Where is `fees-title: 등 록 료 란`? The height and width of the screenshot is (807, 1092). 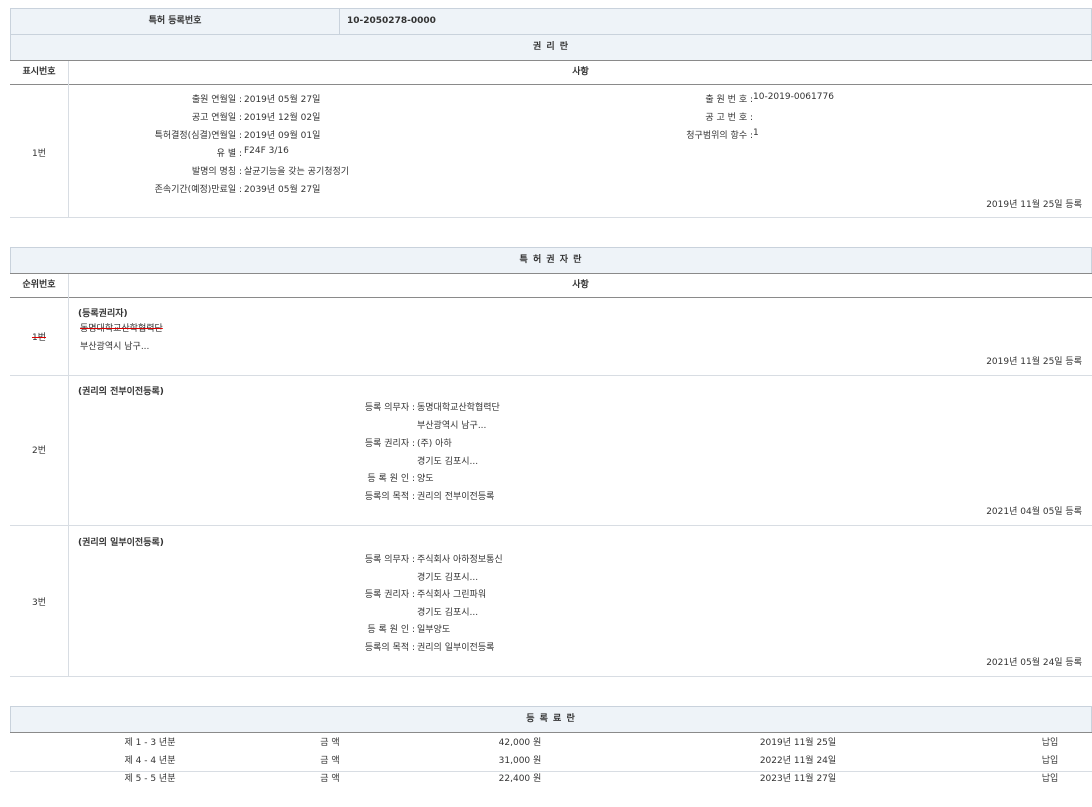 fees-title: 등 록 료 란 is located at coordinates (551, 719).